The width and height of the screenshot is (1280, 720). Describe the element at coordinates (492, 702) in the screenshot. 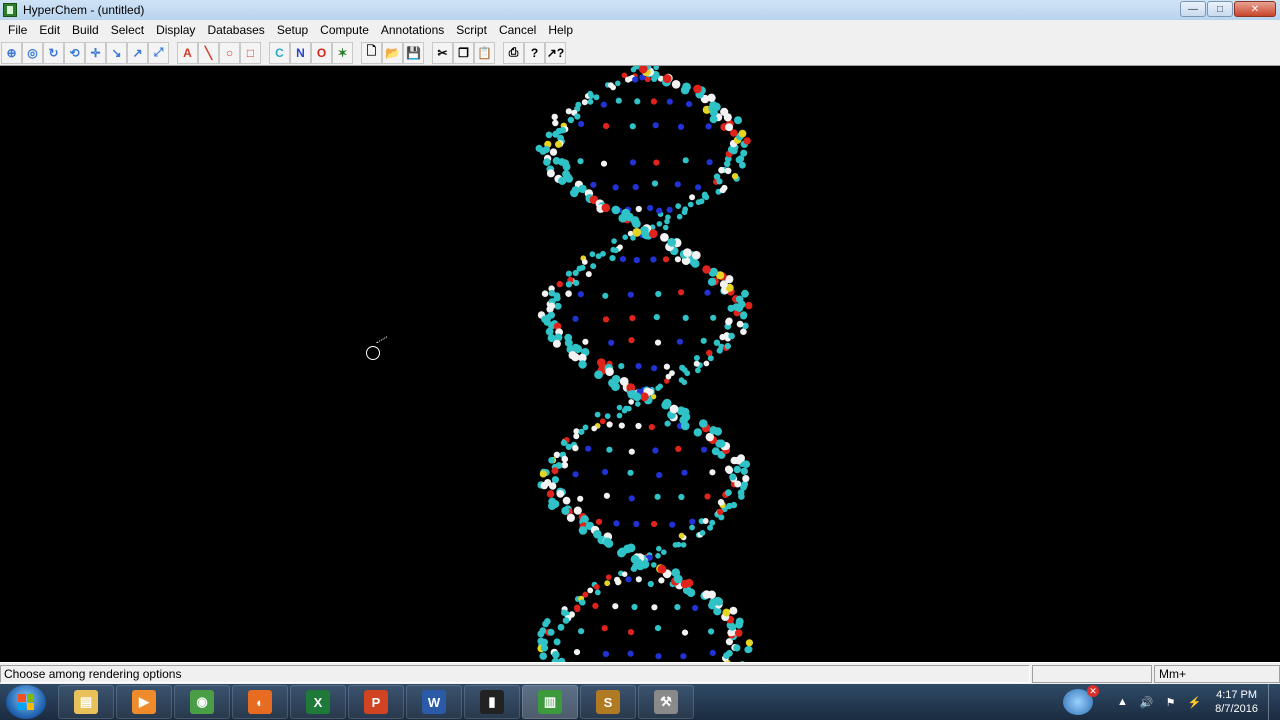

I see `taskbar-app-button: ▮` at that location.